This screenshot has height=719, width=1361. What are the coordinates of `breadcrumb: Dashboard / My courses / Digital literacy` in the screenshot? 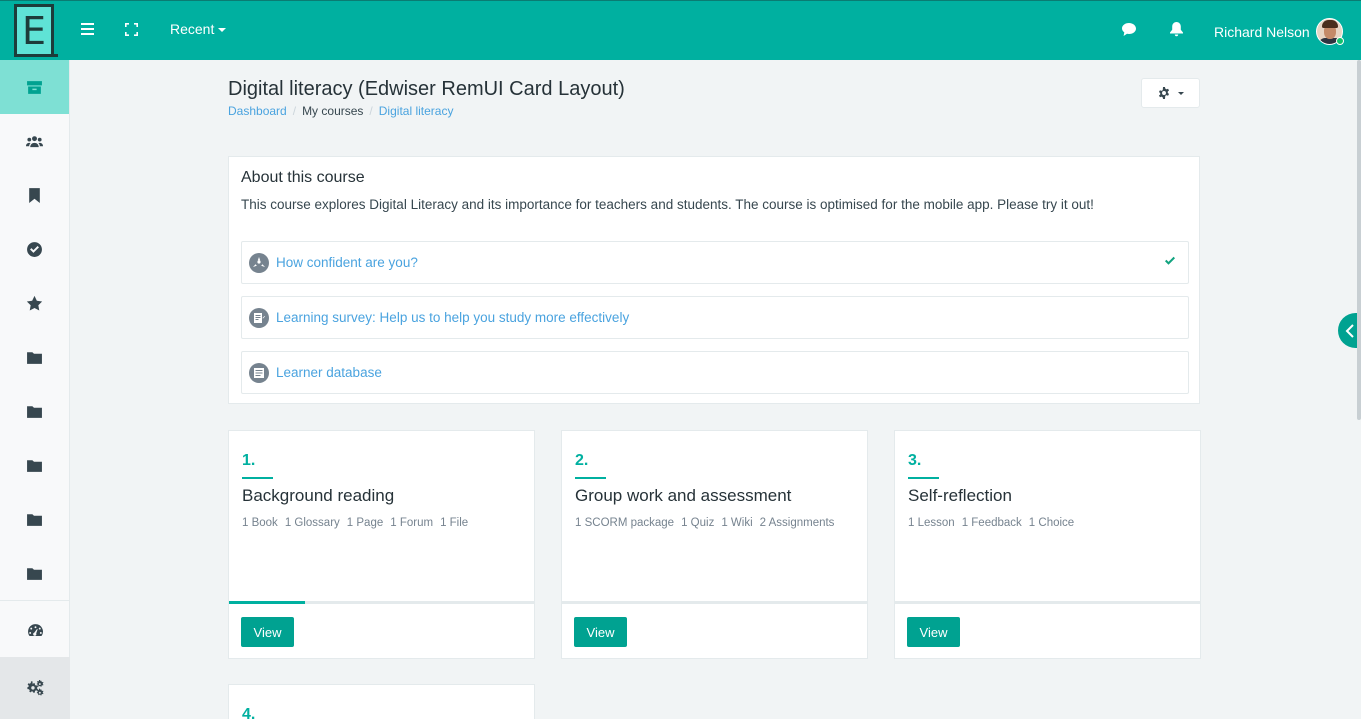 It's located at (341, 111).